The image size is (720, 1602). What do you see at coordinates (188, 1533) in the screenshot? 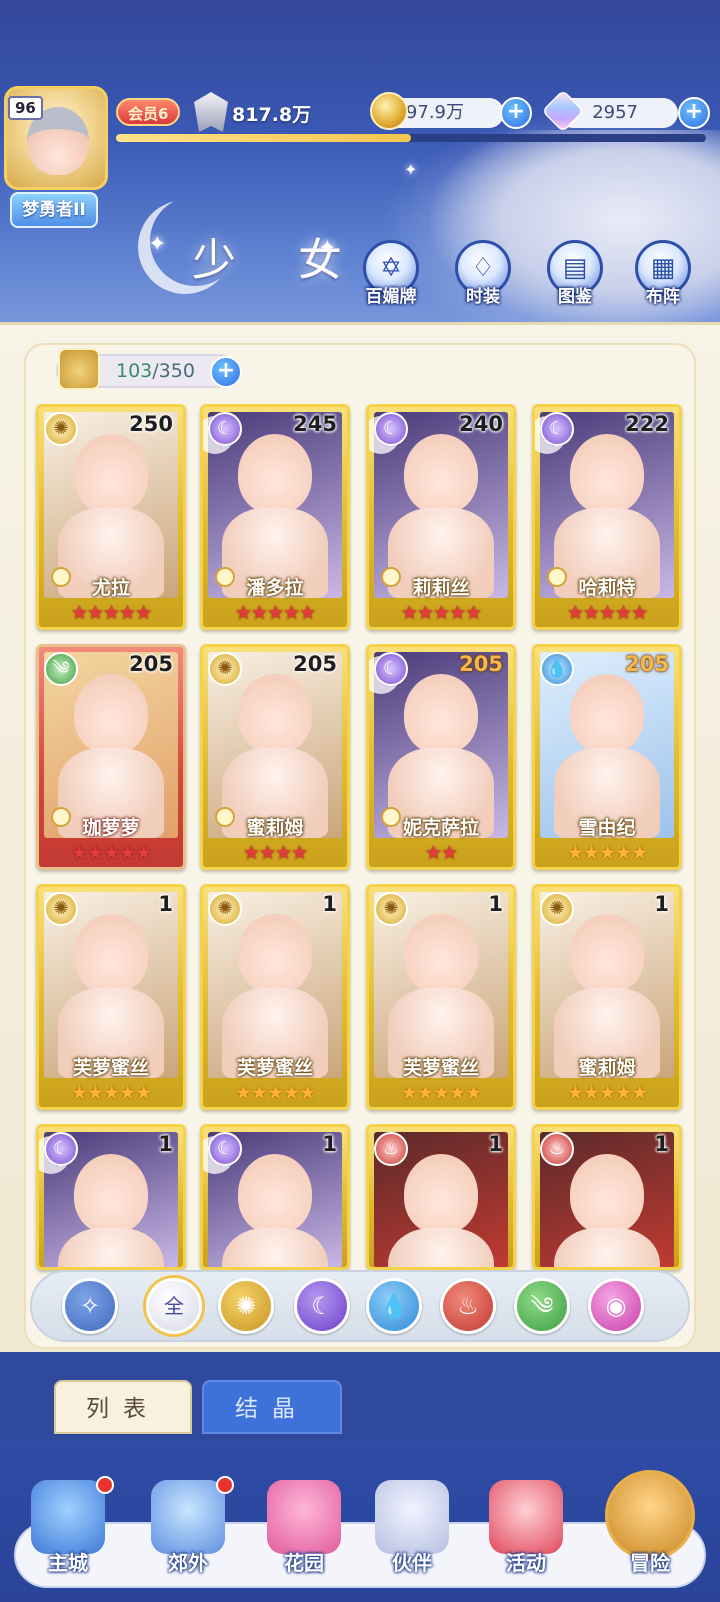
I see `nav-item-1: 郊外` at bounding box center [188, 1533].